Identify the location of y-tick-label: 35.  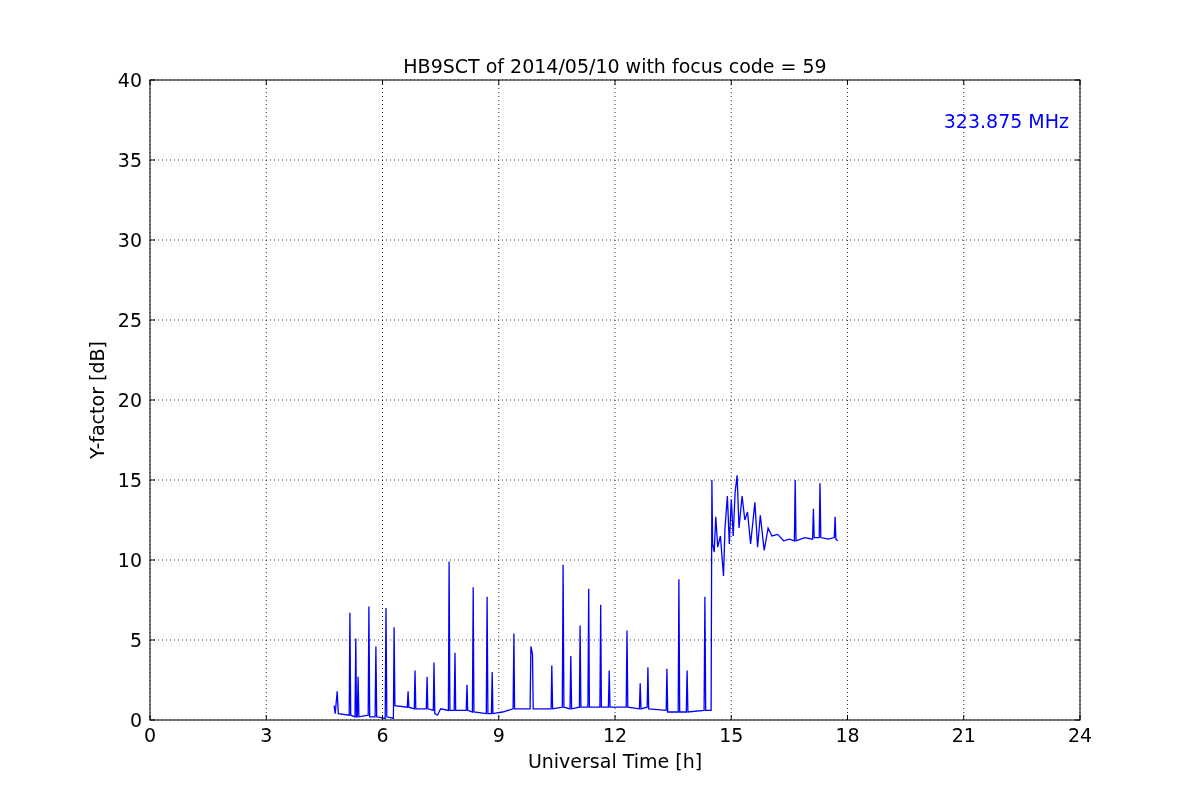
(129, 160).